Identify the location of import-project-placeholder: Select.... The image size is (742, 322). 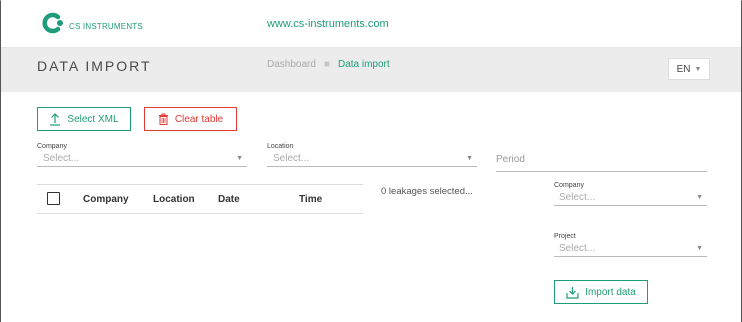
(577, 248).